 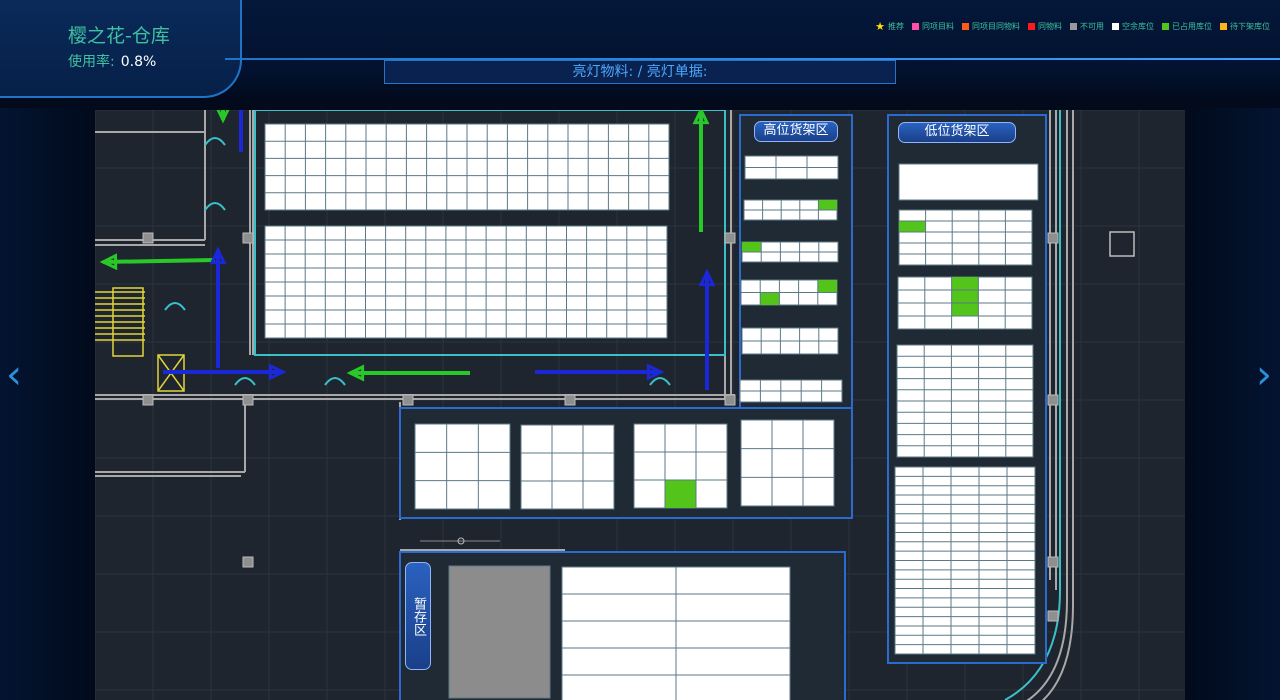 What do you see at coordinates (896, 26) in the screenshot?
I see `legend-label: 推荐` at bounding box center [896, 26].